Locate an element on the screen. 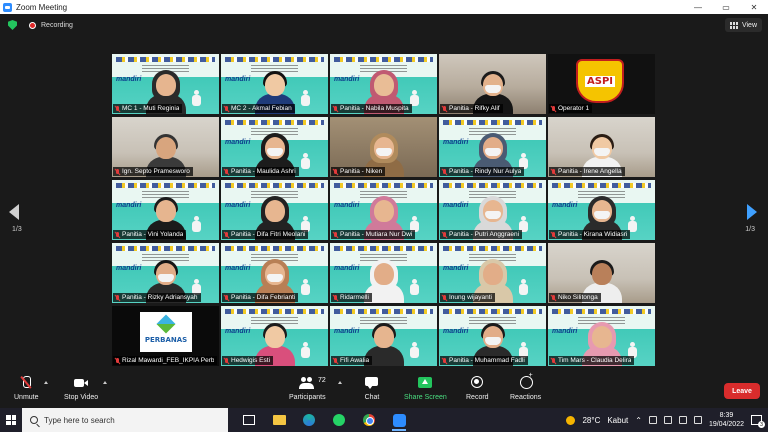  video-tile: mandiri Tim Mars - Claudia Delira is located at coordinates (601, 336).